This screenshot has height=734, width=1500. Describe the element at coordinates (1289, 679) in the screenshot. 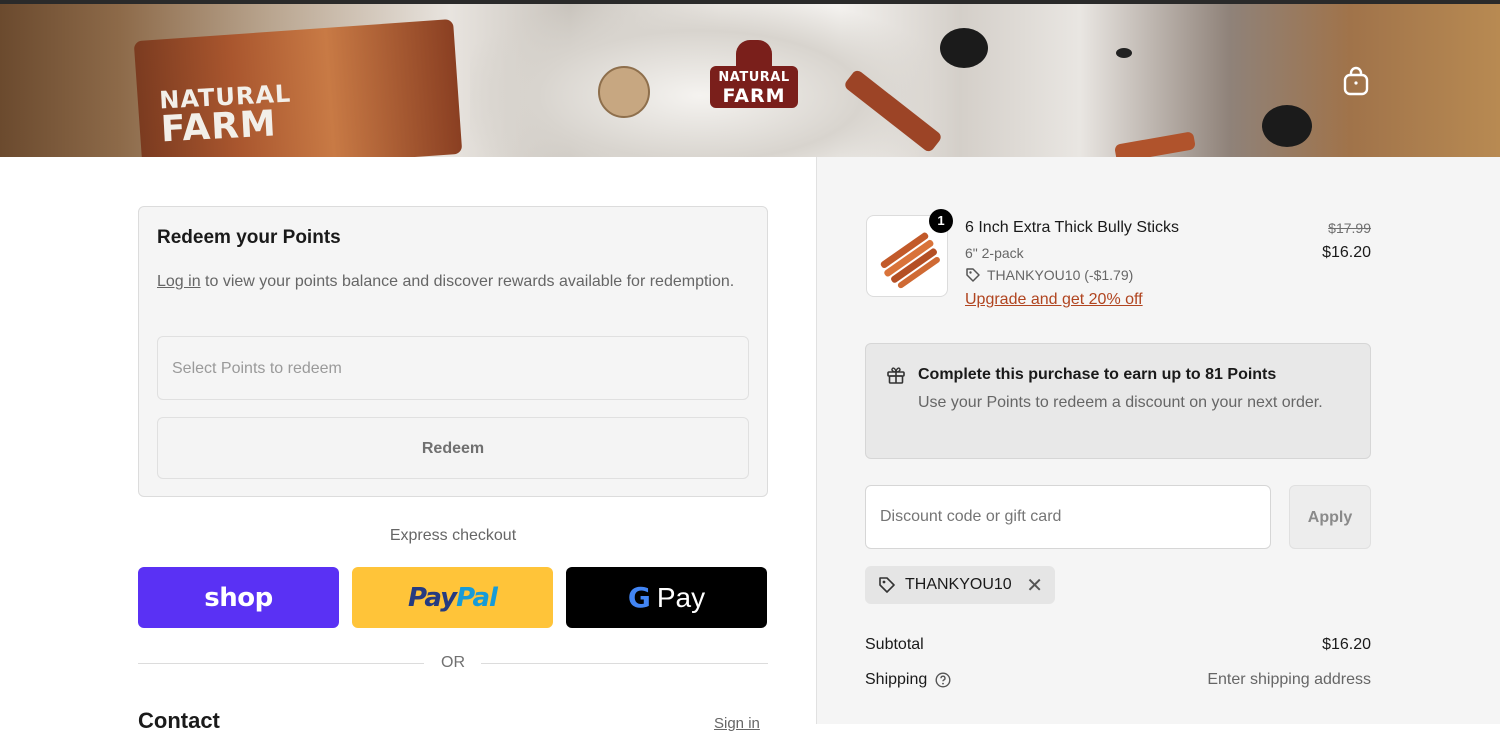

I see `shipping-value: Enter shipping address` at that location.